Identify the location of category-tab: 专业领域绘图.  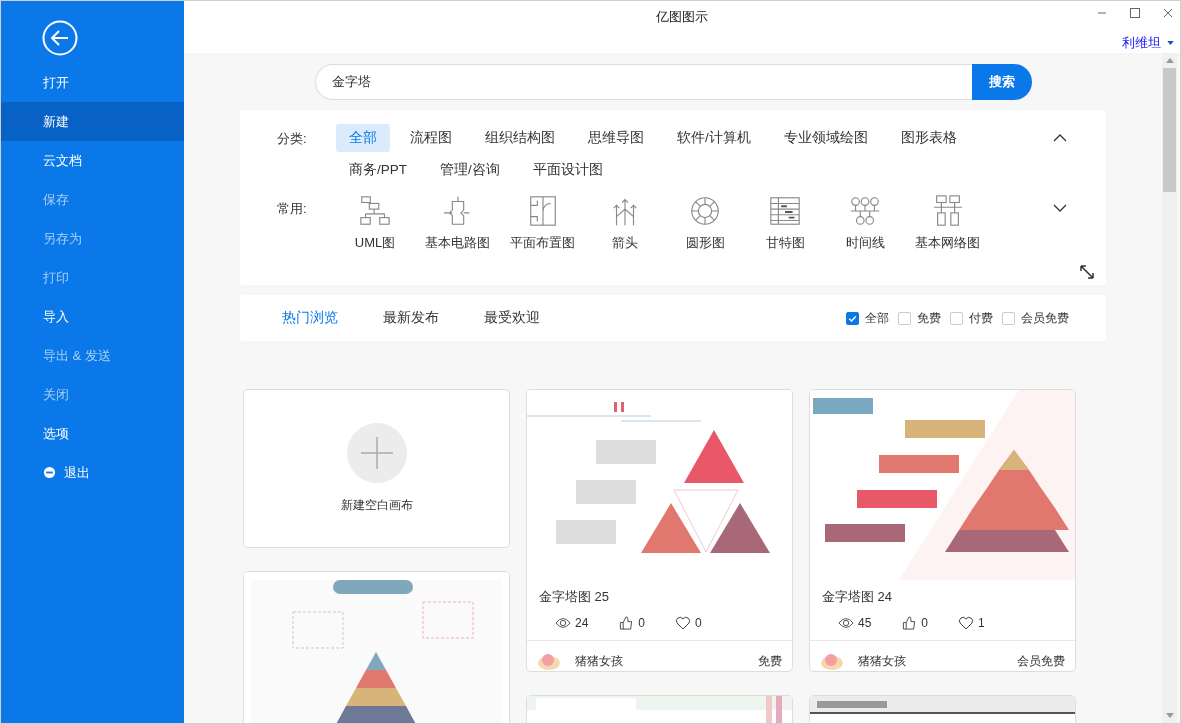
(825, 138).